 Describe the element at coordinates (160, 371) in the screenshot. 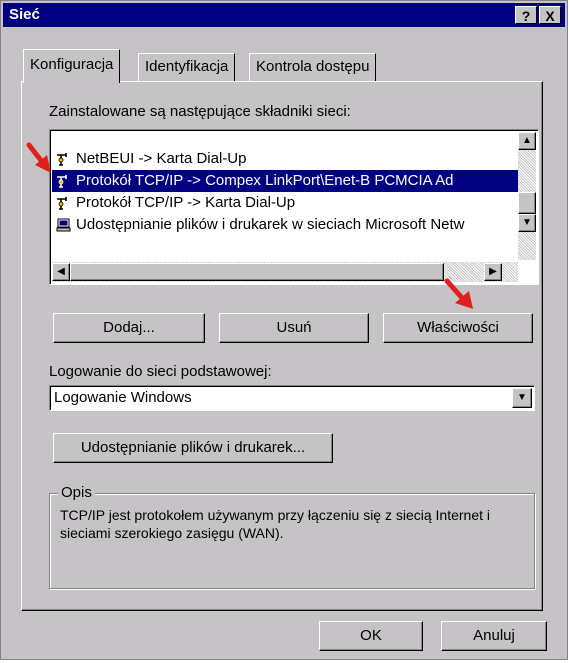

I see `primary-logon-label: Logowanie do sieci podstawowej:` at that location.